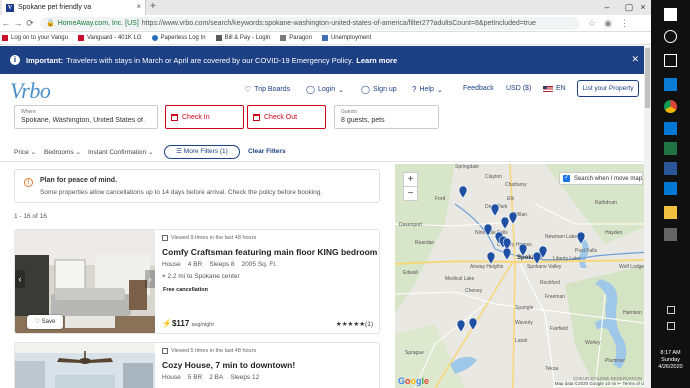 The width and height of the screenshot is (690, 388). What do you see at coordinates (18, 23) in the screenshot?
I see `forward-icon: →` at bounding box center [18, 23].